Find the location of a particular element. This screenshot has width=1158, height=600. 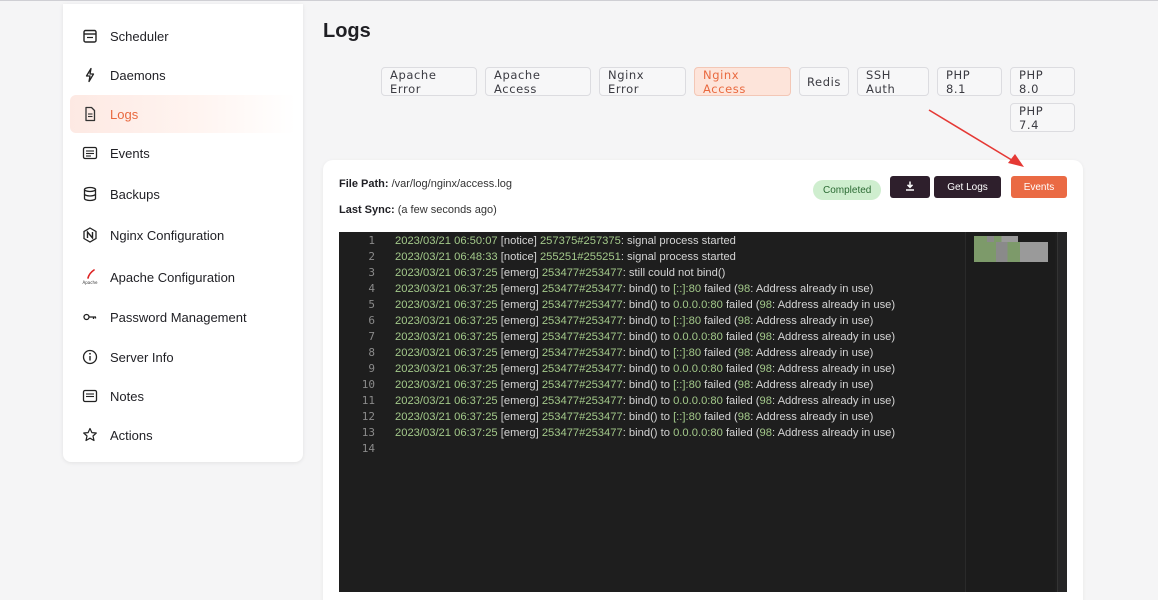

sidebar-item-password-management: Password Management is located at coordinates (183, 317).